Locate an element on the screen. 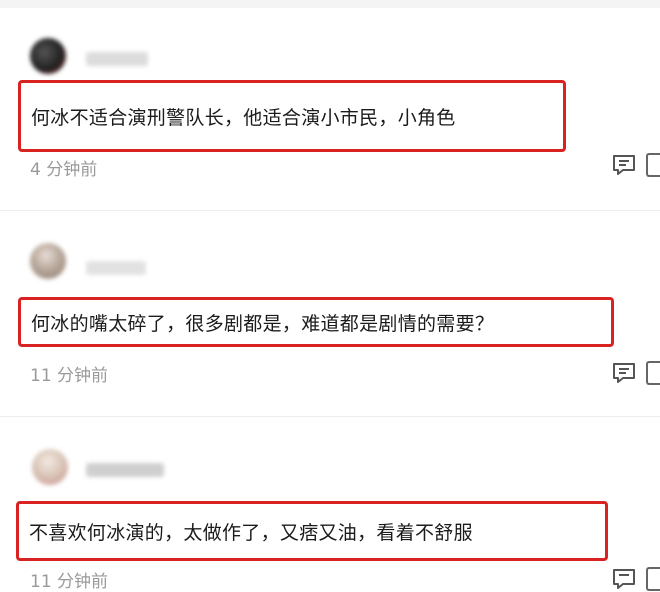  comment-highlight-box: 不喜欢何冰演的，太做作了，又痞又油，看着不舒服 is located at coordinates (312, 531).